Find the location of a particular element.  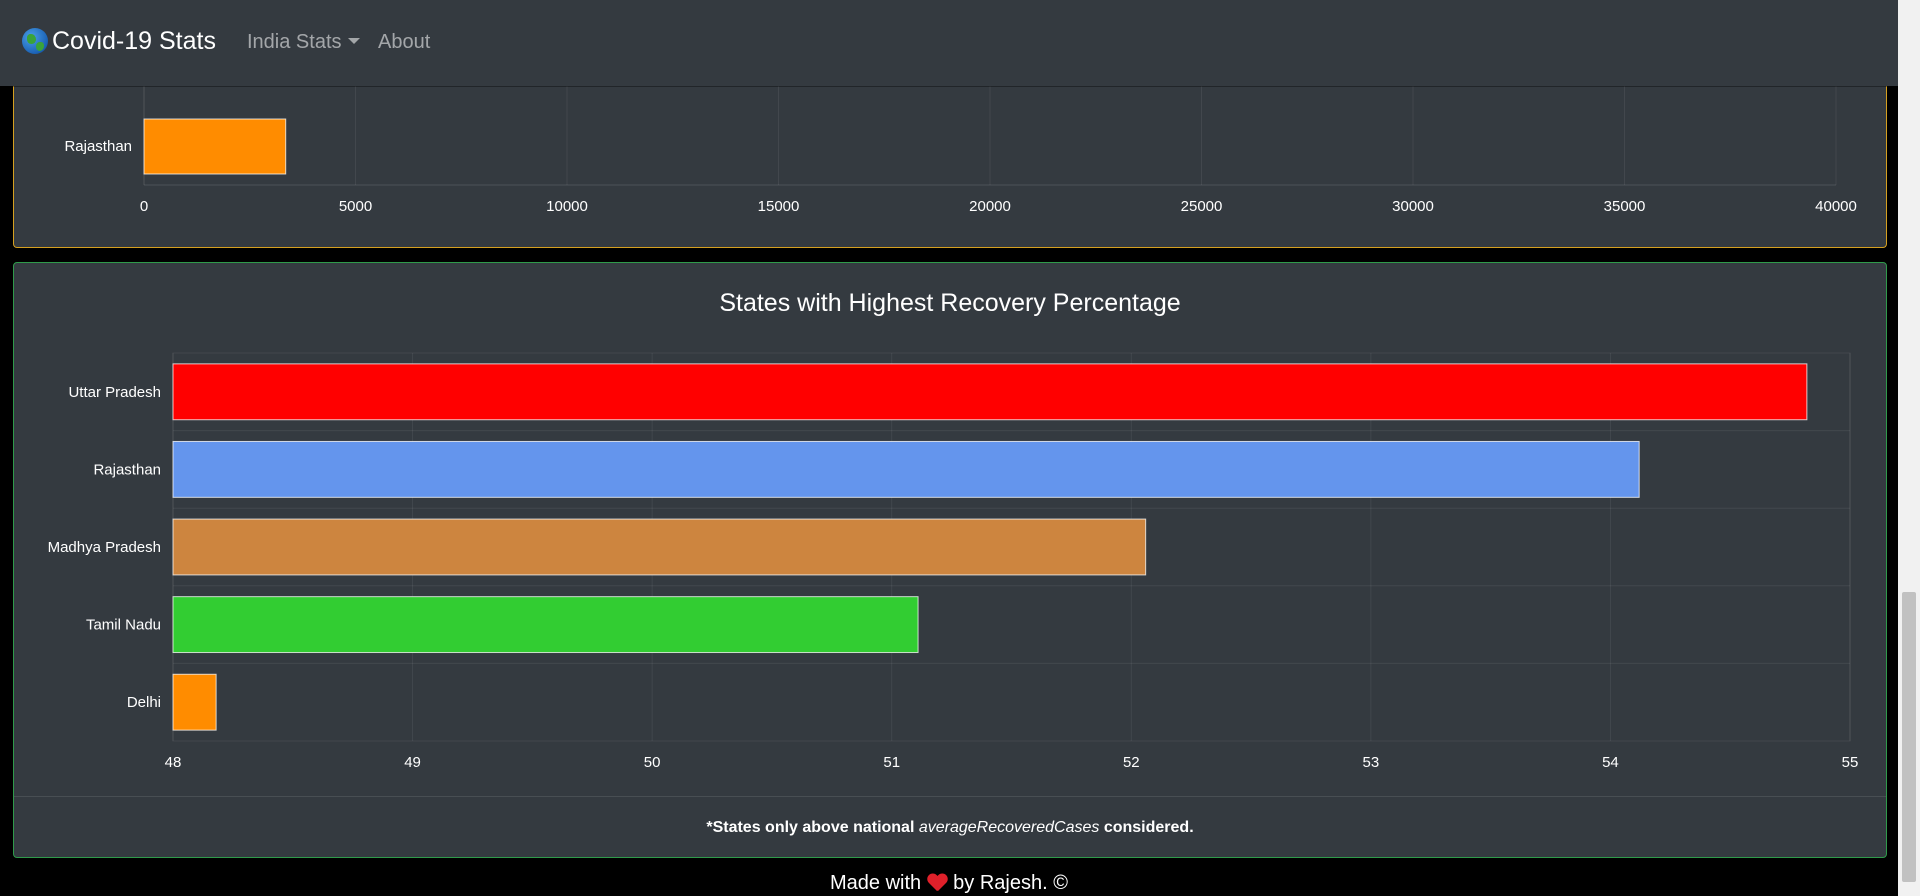

x-tick-label: 52 is located at coordinates (1131, 762).